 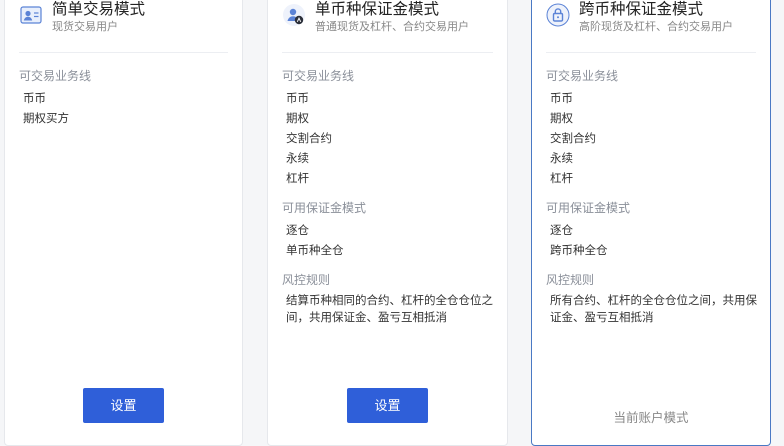 What do you see at coordinates (558, 15) in the screenshot?
I see `user-lock-icon` at bounding box center [558, 15].